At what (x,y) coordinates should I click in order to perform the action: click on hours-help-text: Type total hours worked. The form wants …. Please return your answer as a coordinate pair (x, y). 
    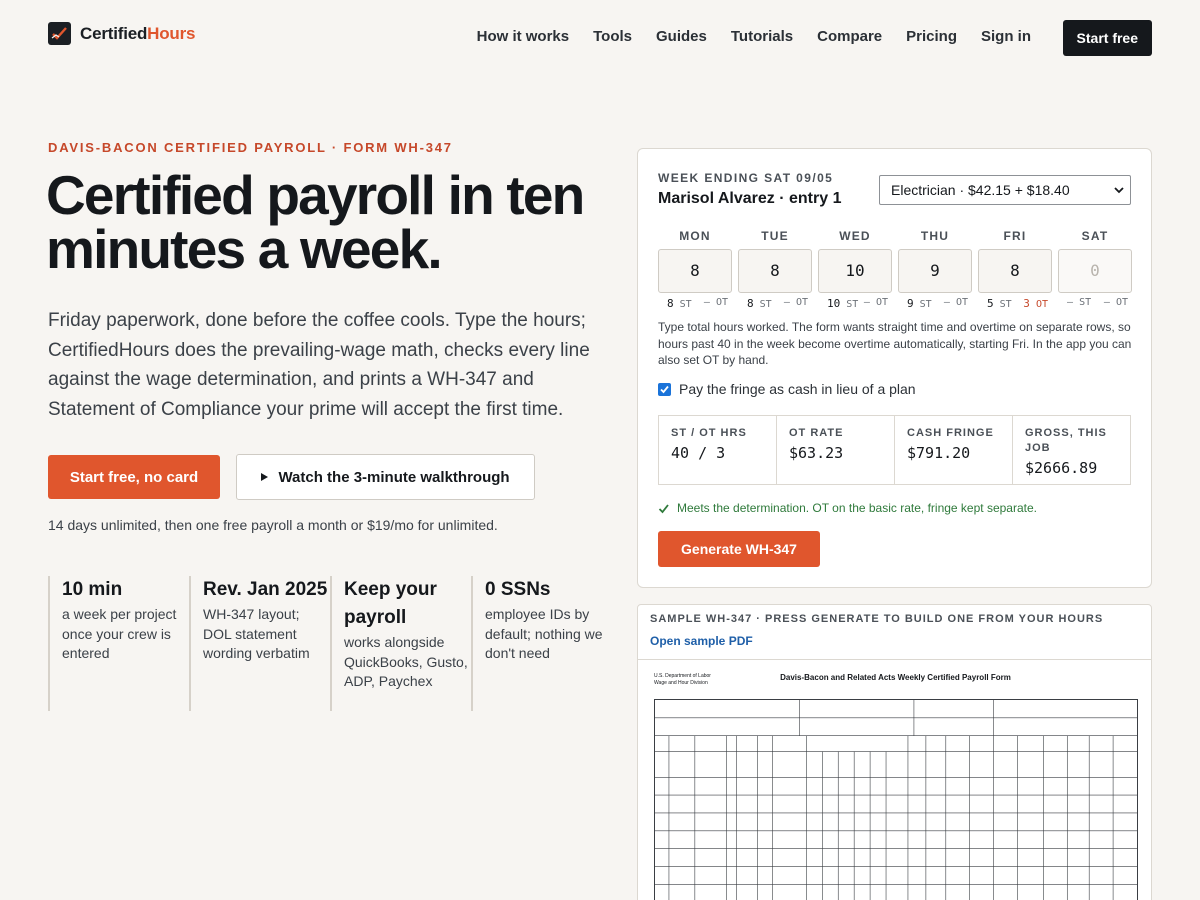
    Looking at the image, I should click on (895, 343).